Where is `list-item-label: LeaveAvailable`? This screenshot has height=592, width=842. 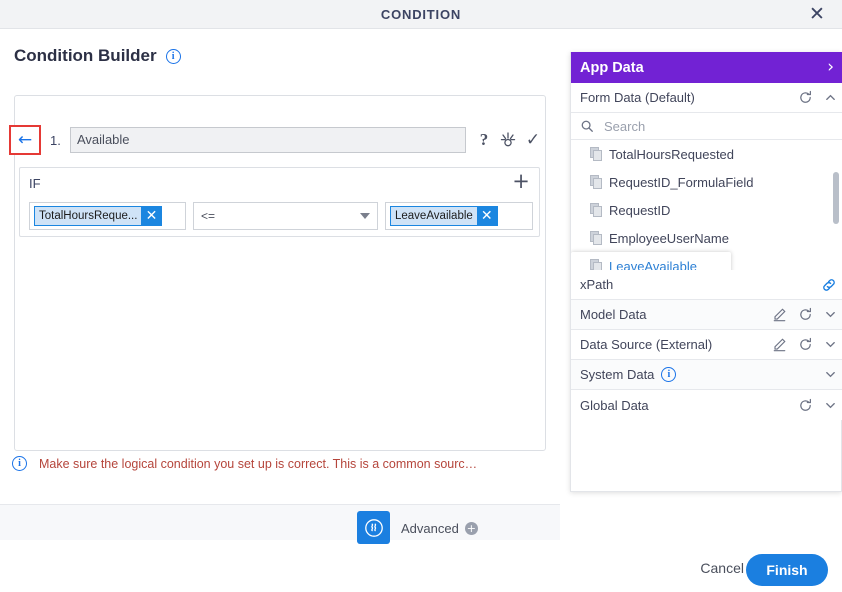
list-item-label: LeaveAvailable is located at coordinates (653, 264).